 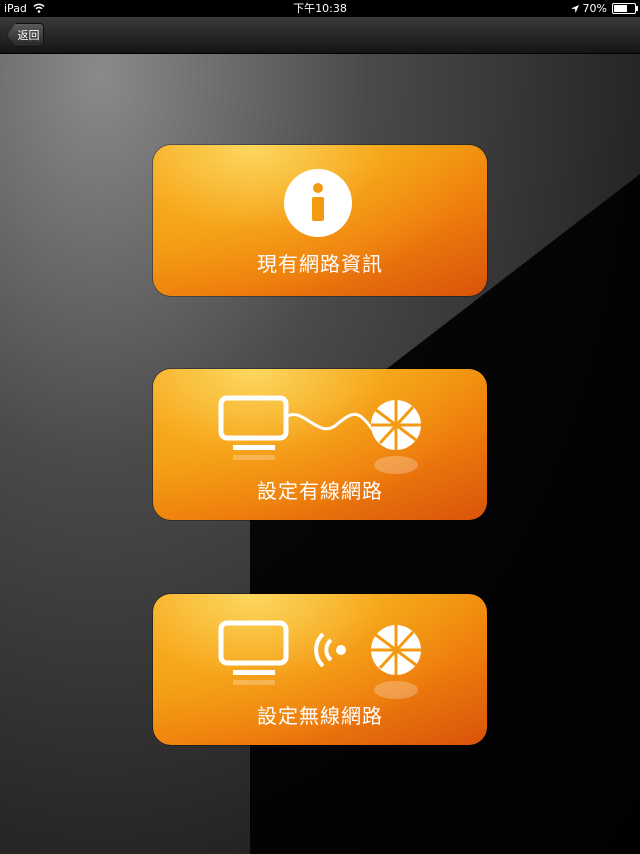 What do you see at coordinates (320, 35) in the screenshot?
I see `navigation-bar: 返回` at bounding box center [320, 35].